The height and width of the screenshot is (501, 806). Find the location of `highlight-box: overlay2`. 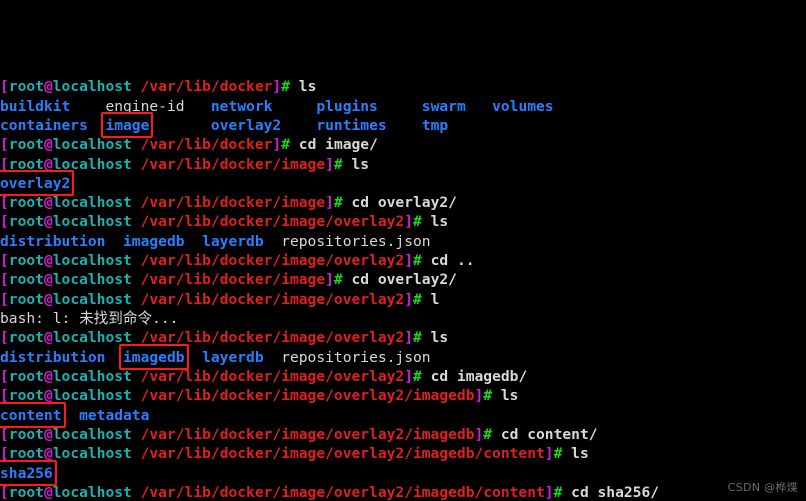

highlight-box: overlay2 is located at coordinates (37, 183).